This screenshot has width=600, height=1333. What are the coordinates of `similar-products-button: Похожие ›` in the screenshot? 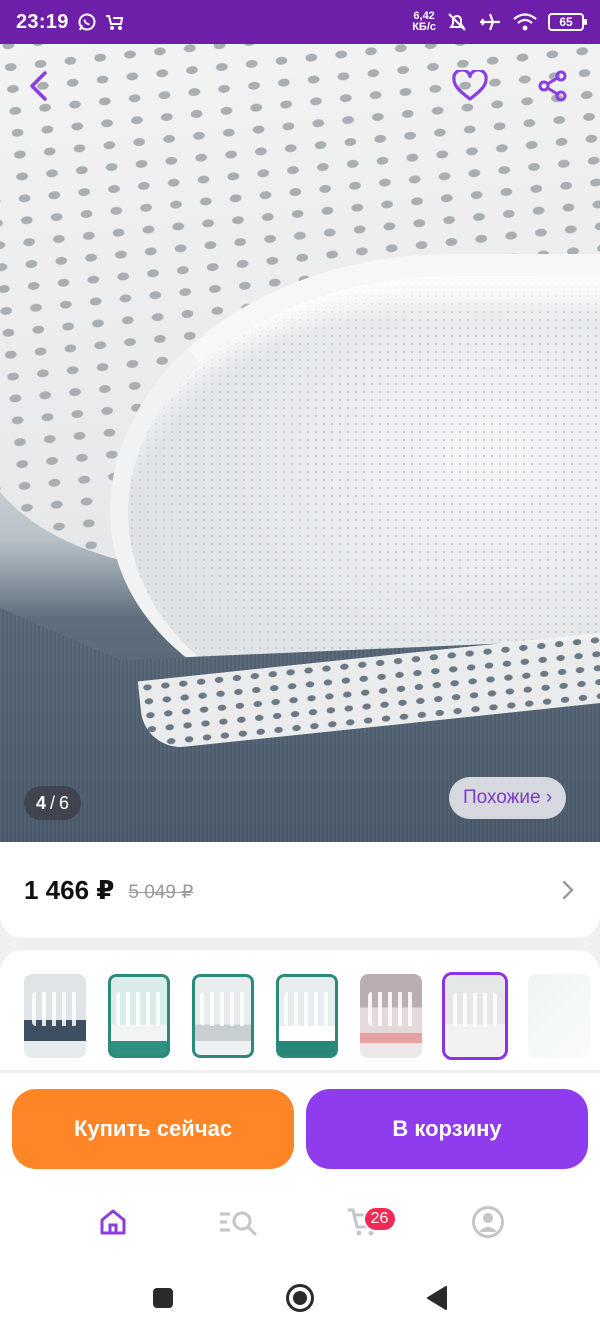 It's located at (508, 798).